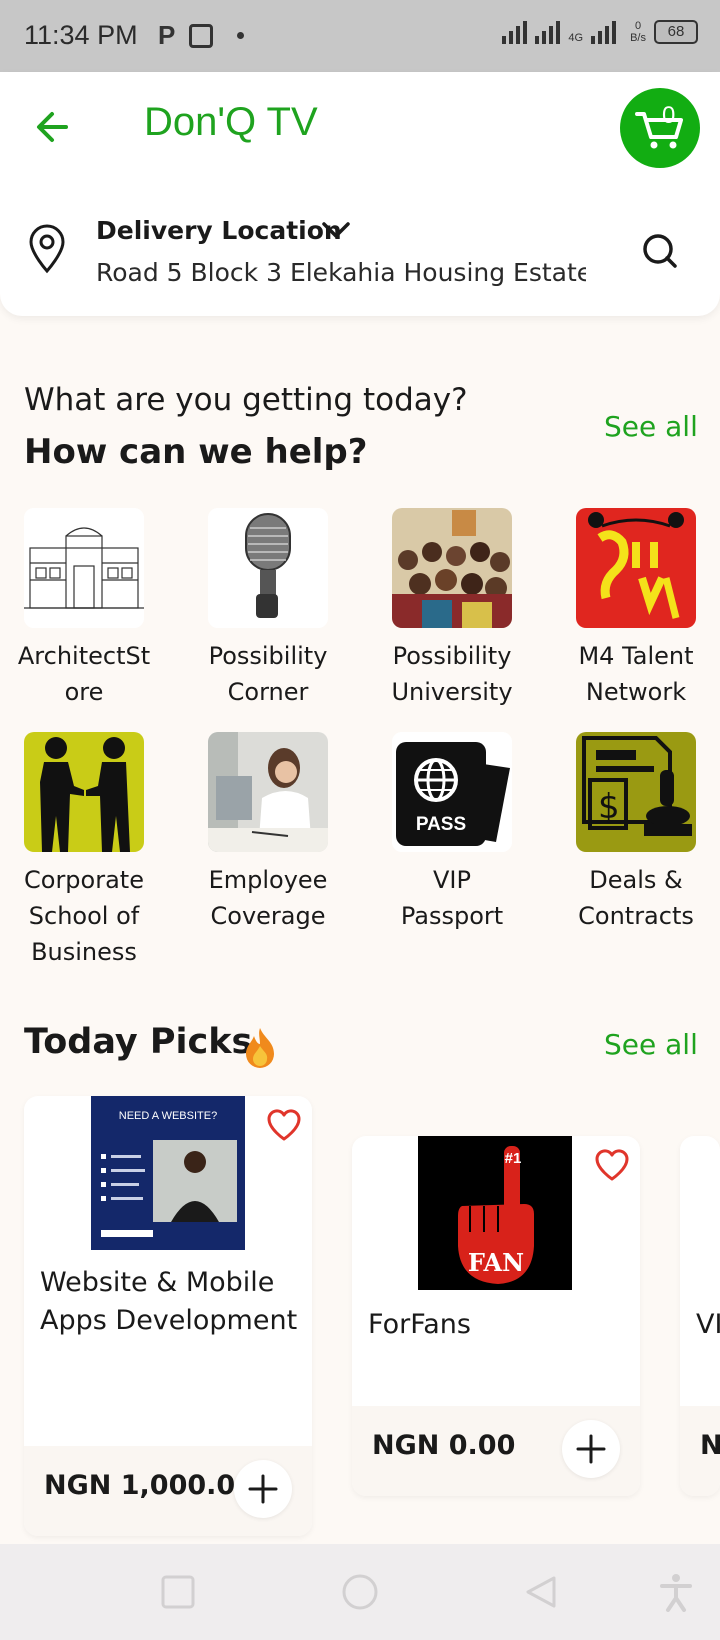 This screenshot has height=1640, width=720. I want to click on category-possibility-university: Possibility University, so click(452, 609).